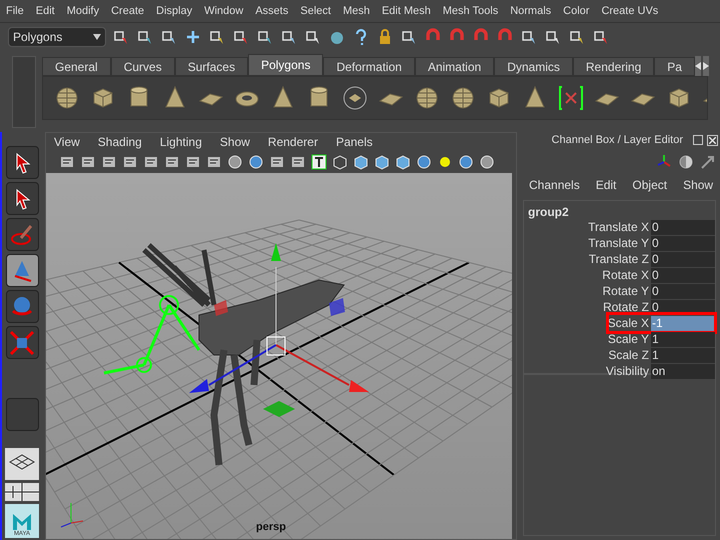 This screenshot has height=540, width=720. Describe the element at coordinates (235, 142) in the screenshot. I see `panel-menu-item: Show` at that location.